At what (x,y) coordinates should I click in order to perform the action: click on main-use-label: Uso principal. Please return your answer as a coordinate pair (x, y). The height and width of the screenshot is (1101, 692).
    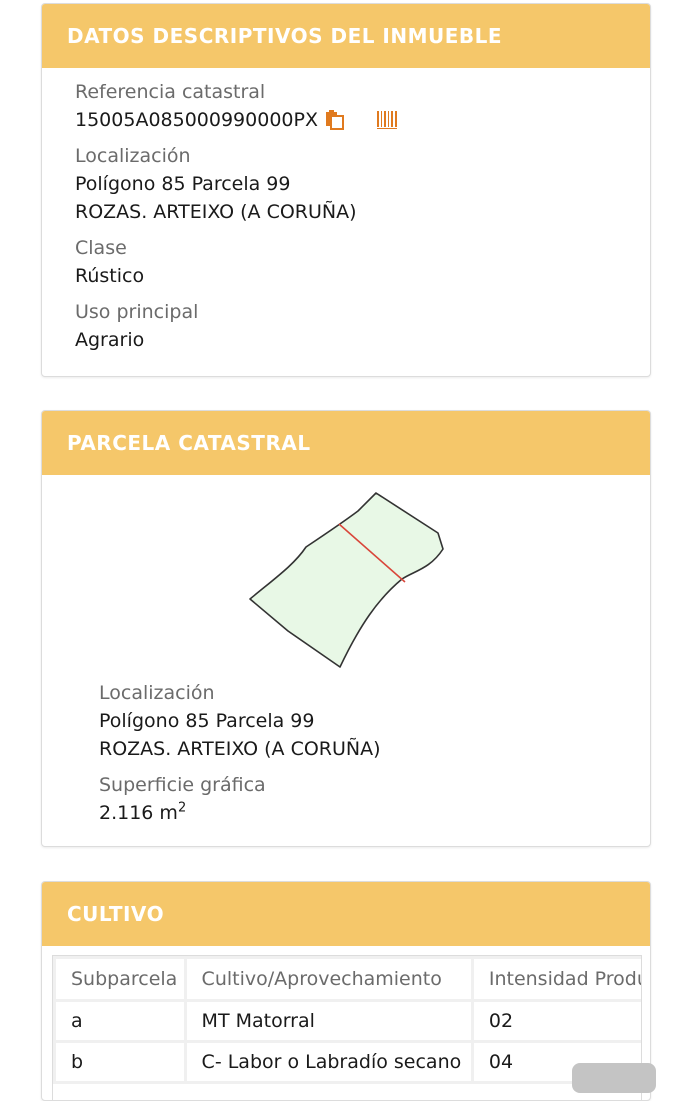
    Looking at the image, I should click on (137, 312).